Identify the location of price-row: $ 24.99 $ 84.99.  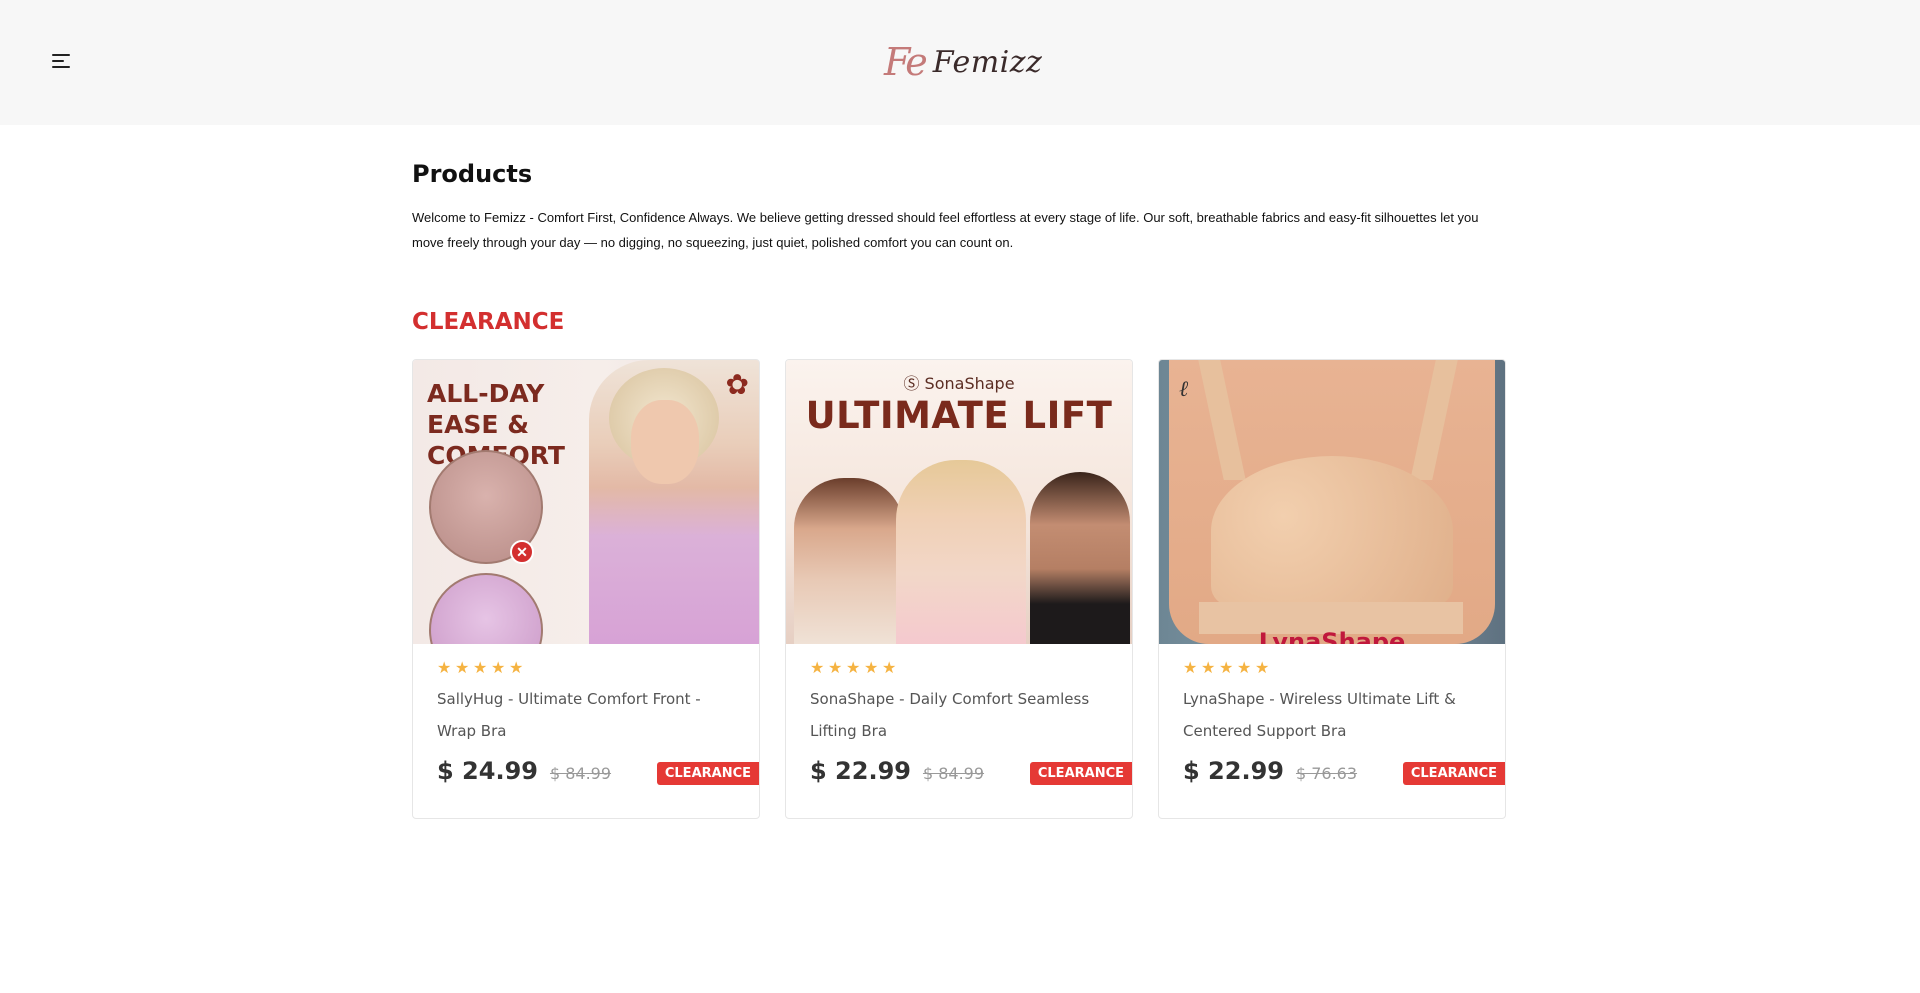
(524, 774).